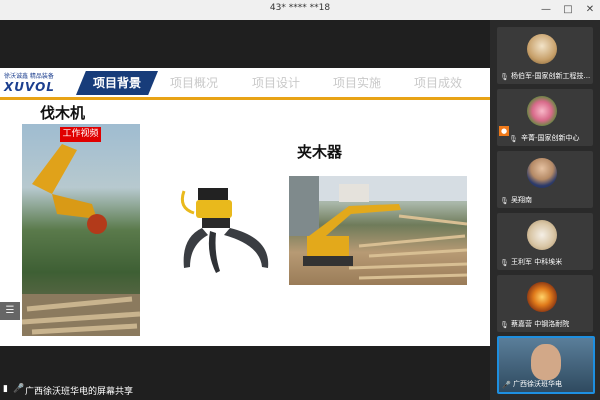 The height and width of the screenshot is (400, 600). What do you see at coordinates (537, 262) in the screenshot?
I see `participant-name: 王利军 中科埃米` at bounding box center [537, 262].